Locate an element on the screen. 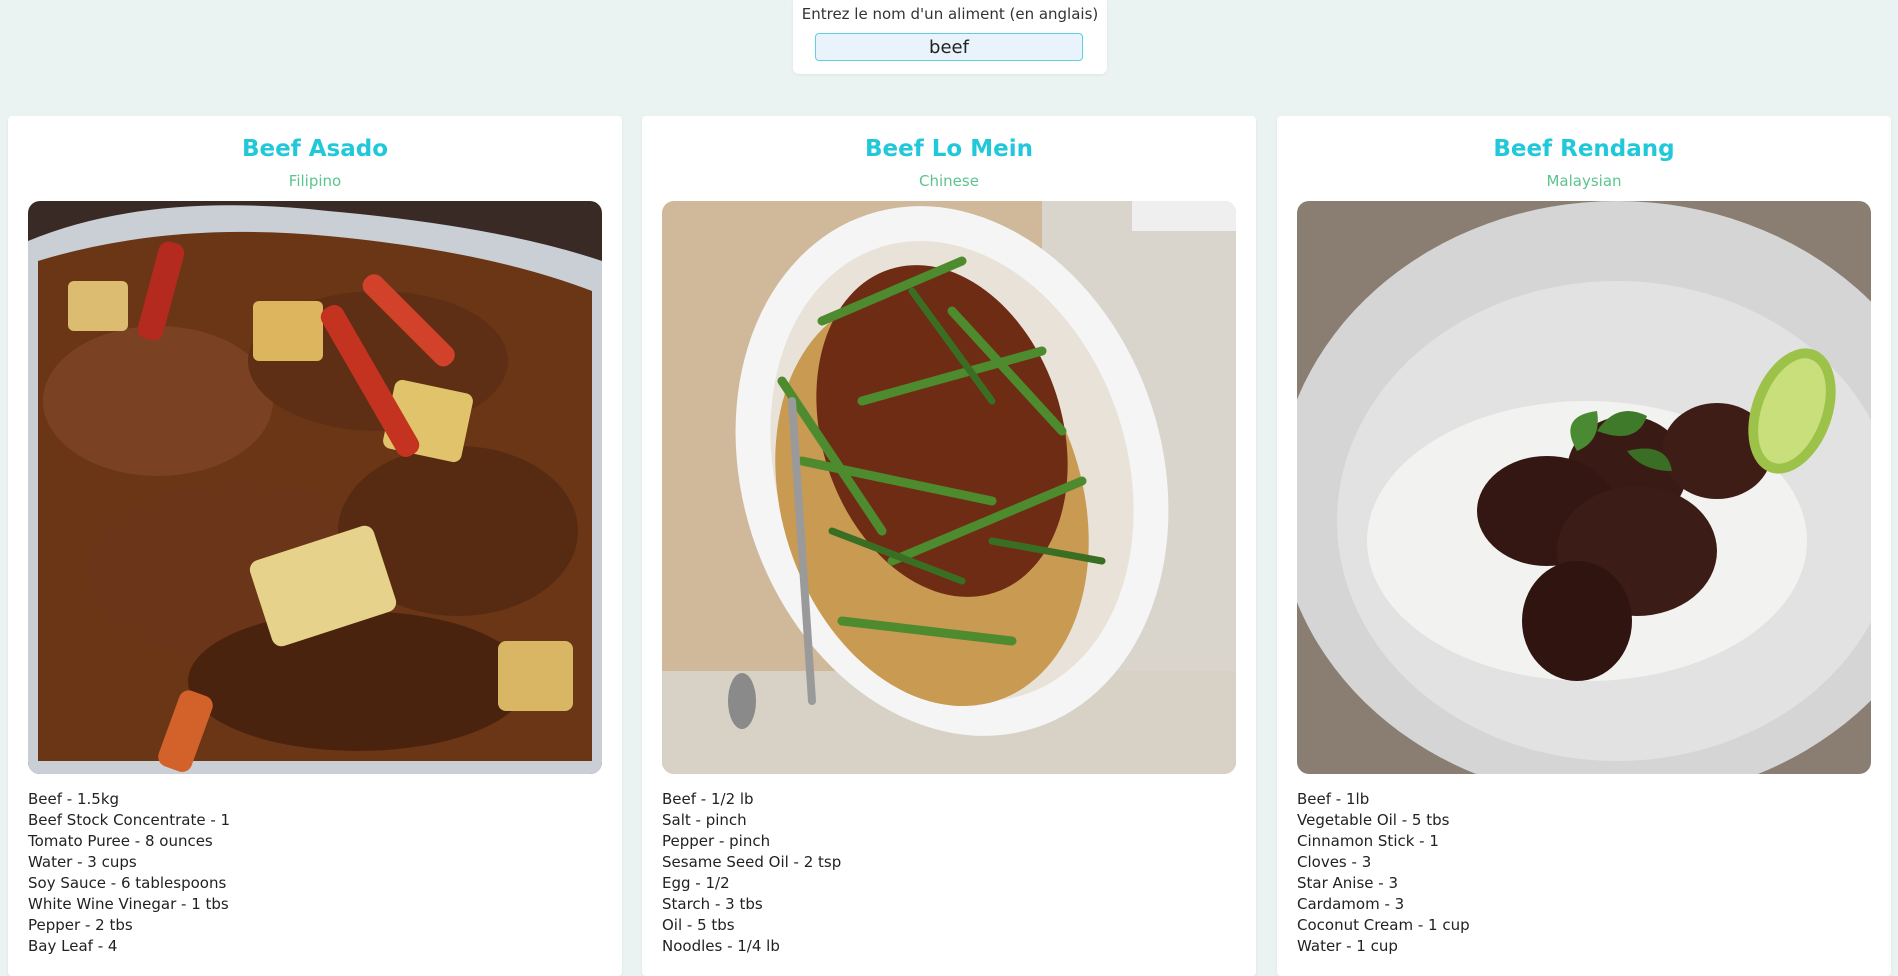  ingredient-item: Starch - 3 tbs is located at coordinates (712, 904).